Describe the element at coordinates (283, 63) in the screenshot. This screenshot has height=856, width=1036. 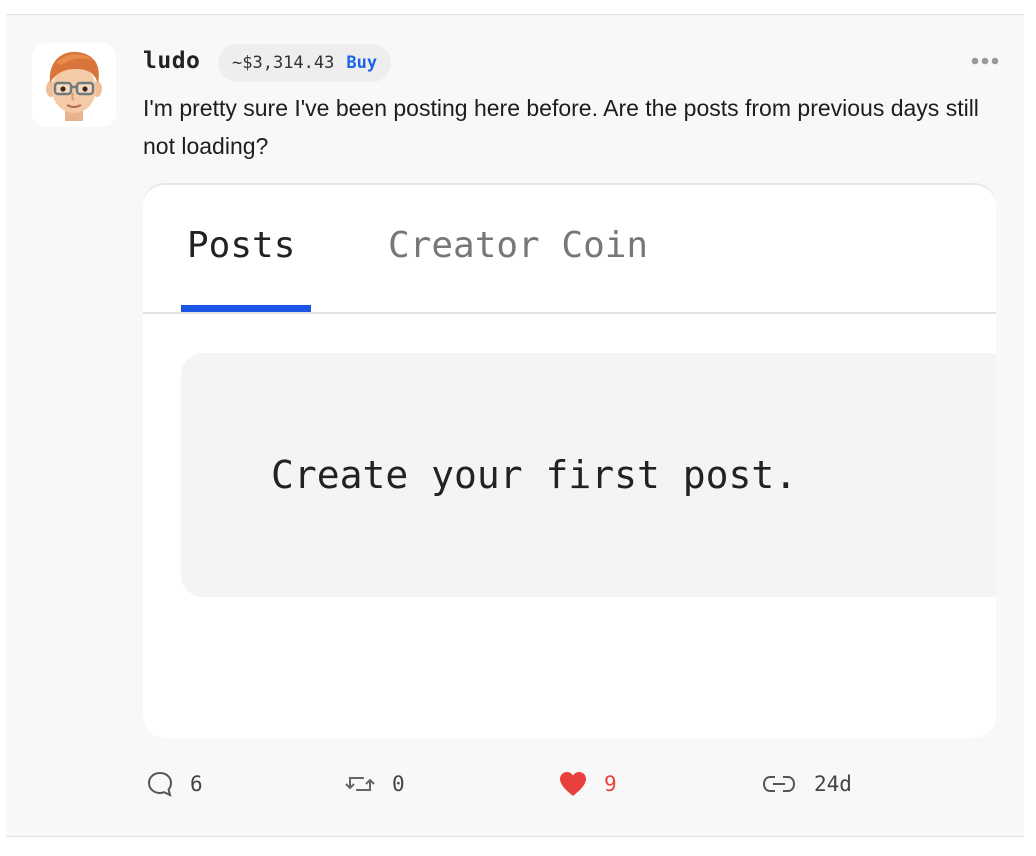
I see `coin-price: ~$3,314.43` at that location.